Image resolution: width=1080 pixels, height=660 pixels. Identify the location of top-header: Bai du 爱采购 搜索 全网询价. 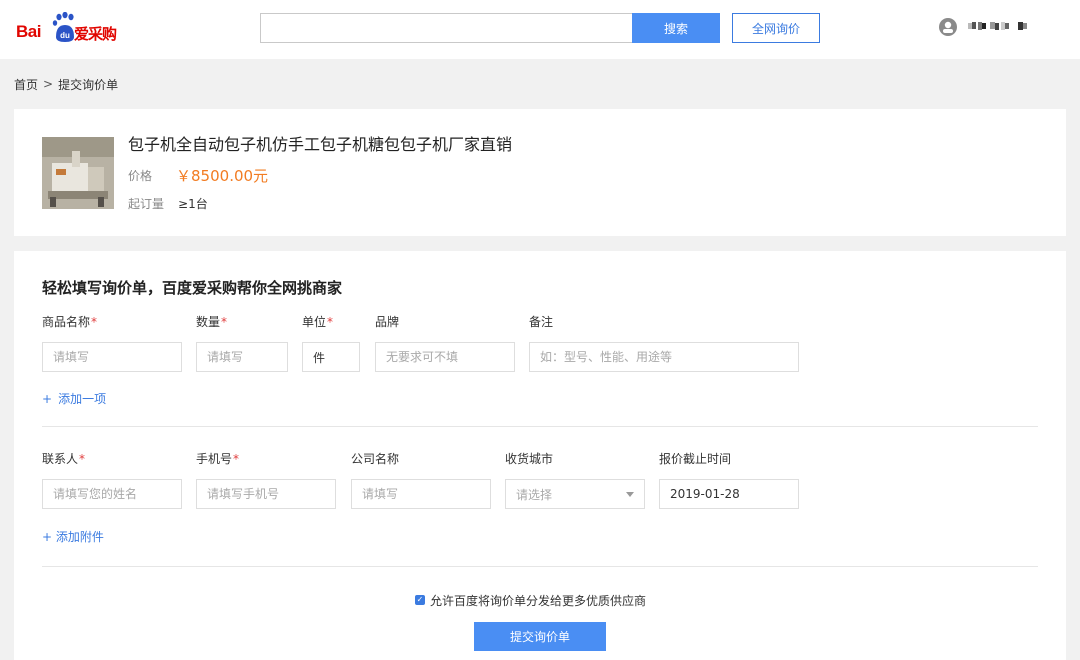
(540, 29).